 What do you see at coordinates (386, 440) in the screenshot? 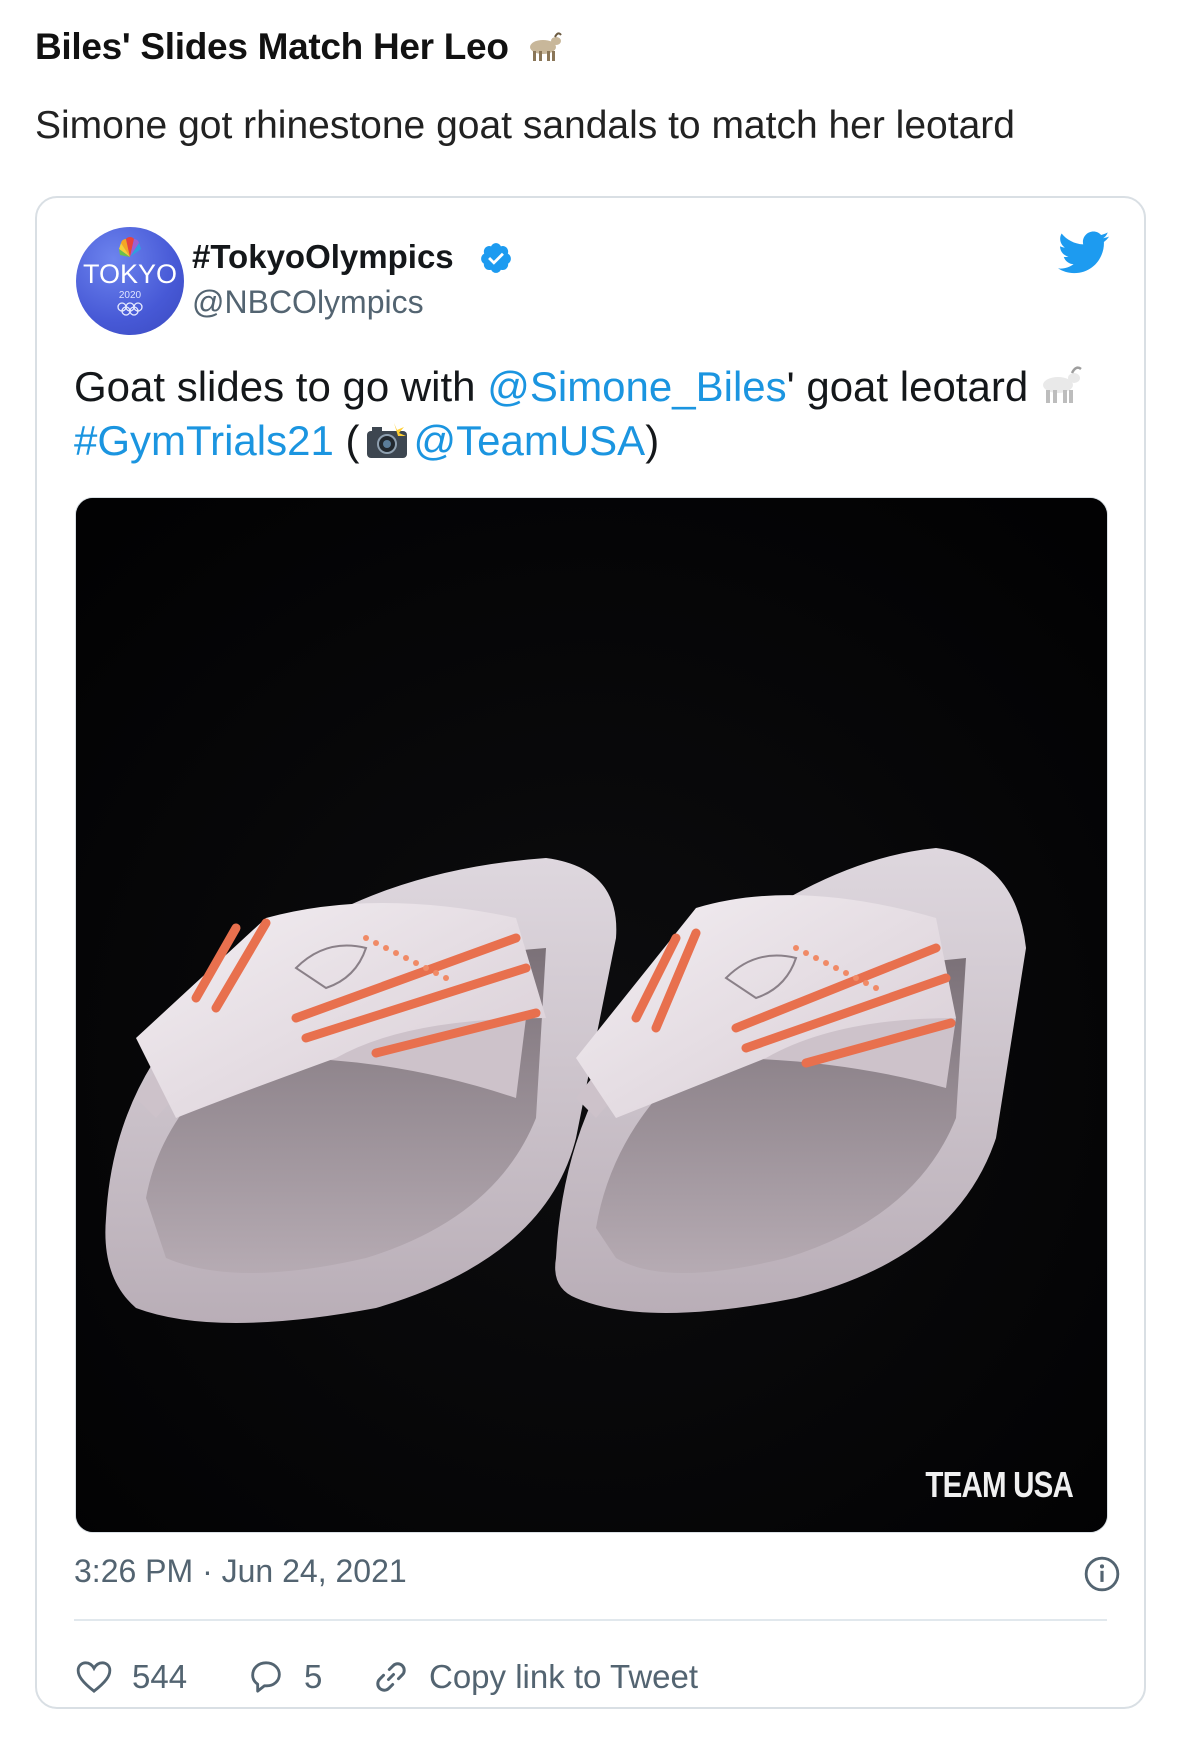
I see `camera-flash-emoji-icon` at bounding box center [386, 440].